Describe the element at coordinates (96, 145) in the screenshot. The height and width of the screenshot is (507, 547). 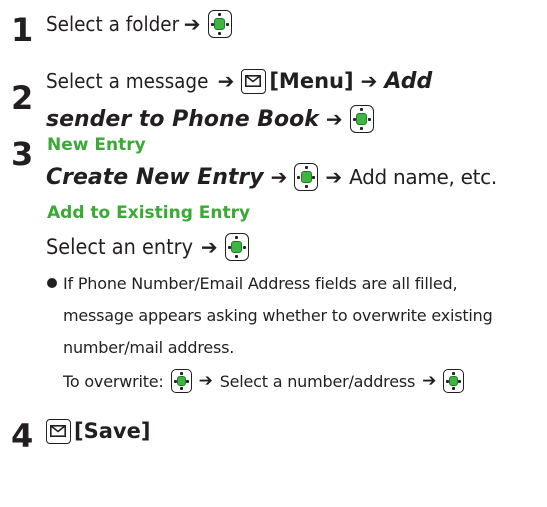
I see `new-entry-heading: New Entry` at that location.